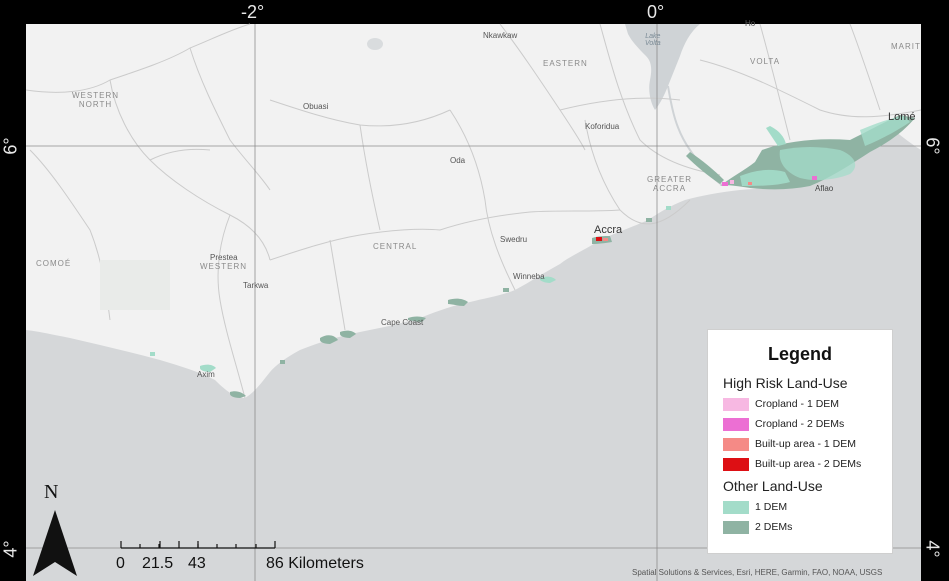 Image resolution: width=949 pixels, height=581 pixels. Describe the element at coordinates (653, 40) in the screenshot. I see `water-label-lake-volta: Lake Volta` at that location.